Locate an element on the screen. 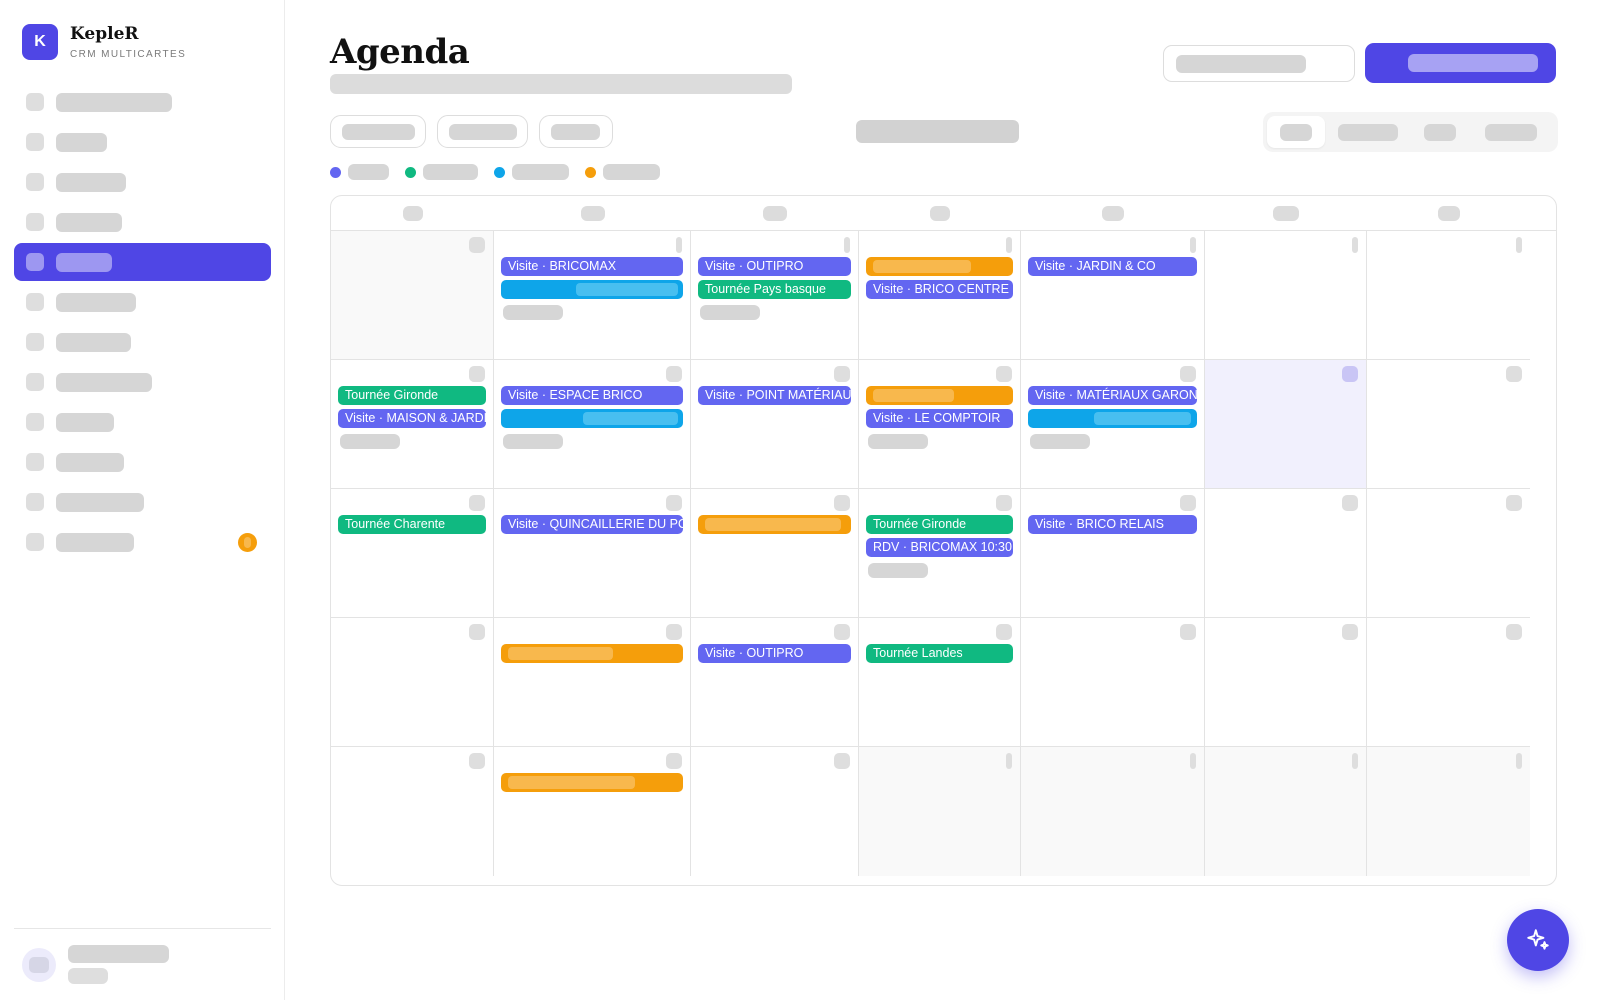  visit-event: Visite · MAISON & JARDIN is located at coordinates (412, 418).